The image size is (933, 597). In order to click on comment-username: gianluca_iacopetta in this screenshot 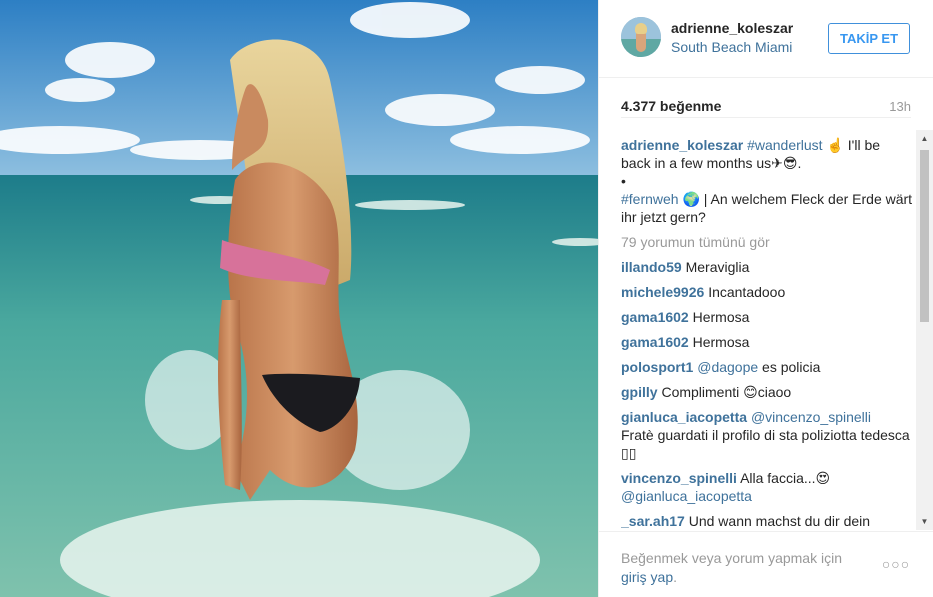, I will do `click(684, 417)`.